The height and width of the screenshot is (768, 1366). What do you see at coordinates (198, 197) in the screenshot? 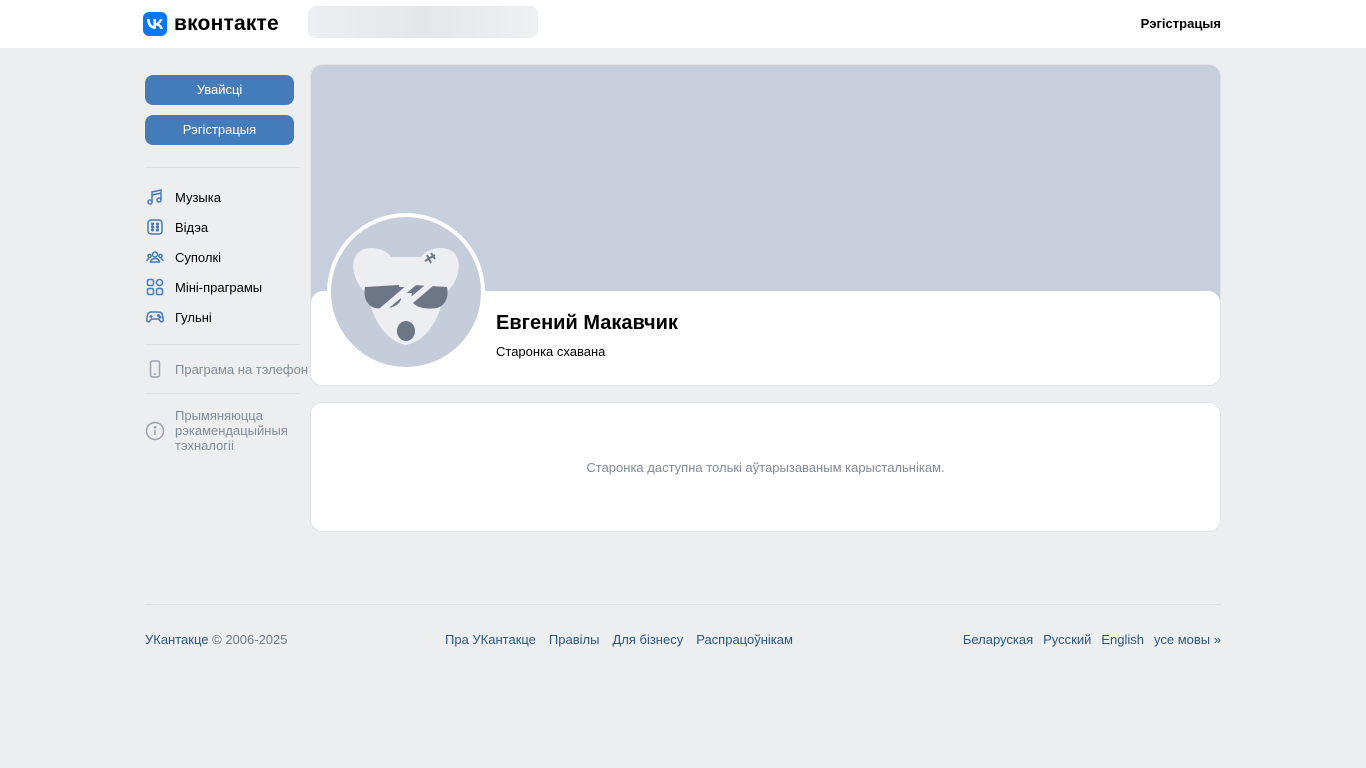
I see `sidebar-item-label: Музыка` at bounding box center [198, 197].